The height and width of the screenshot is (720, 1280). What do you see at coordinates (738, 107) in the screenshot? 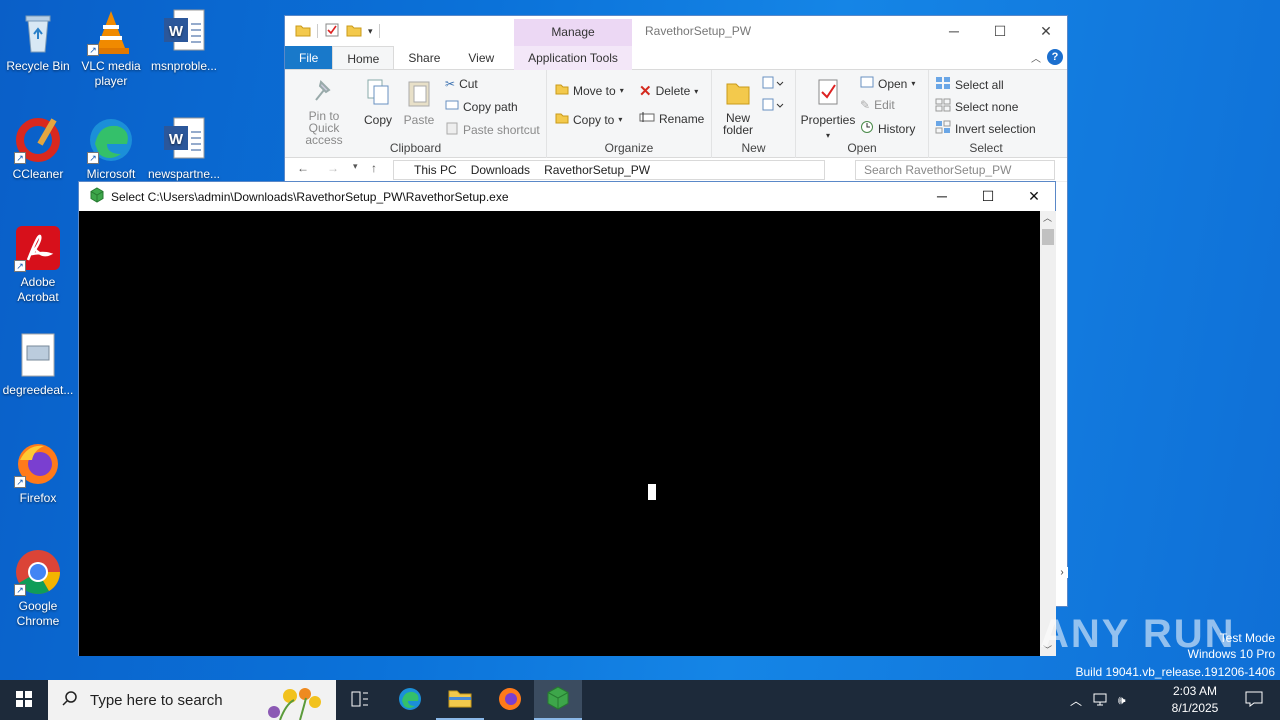
I see `new-folder-button: New folder` at bounding box center [738, 107].